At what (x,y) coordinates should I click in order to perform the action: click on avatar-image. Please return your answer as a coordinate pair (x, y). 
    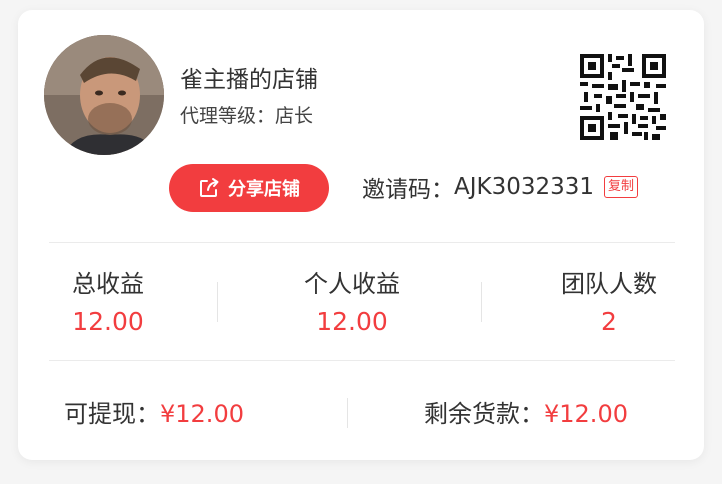
    Looking at the image, I should click on (104, 95).